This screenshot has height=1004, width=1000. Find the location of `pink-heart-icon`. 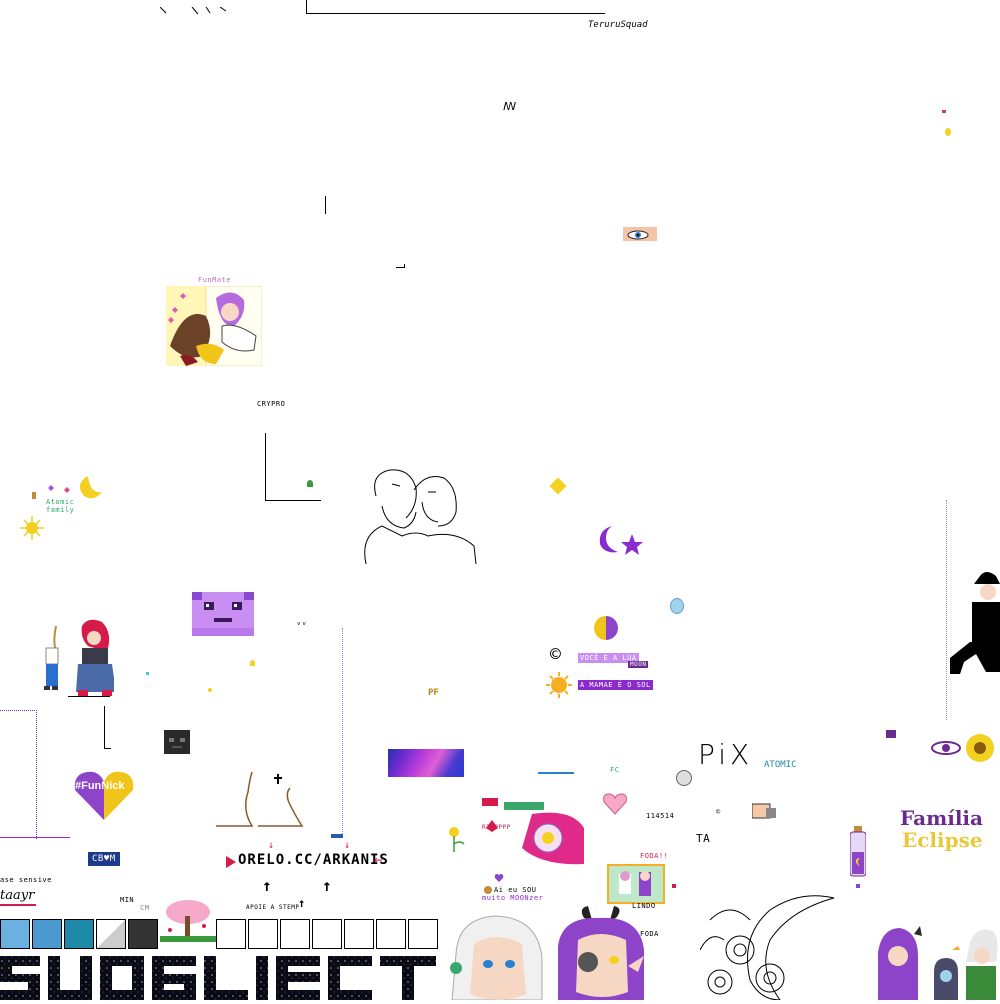

pink-heart-icon is located at coordinates (615, 804).